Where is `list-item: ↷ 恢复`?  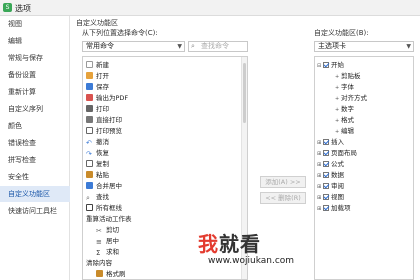 list-item: ↷ 恢复 is located at coordinates (97, 153).